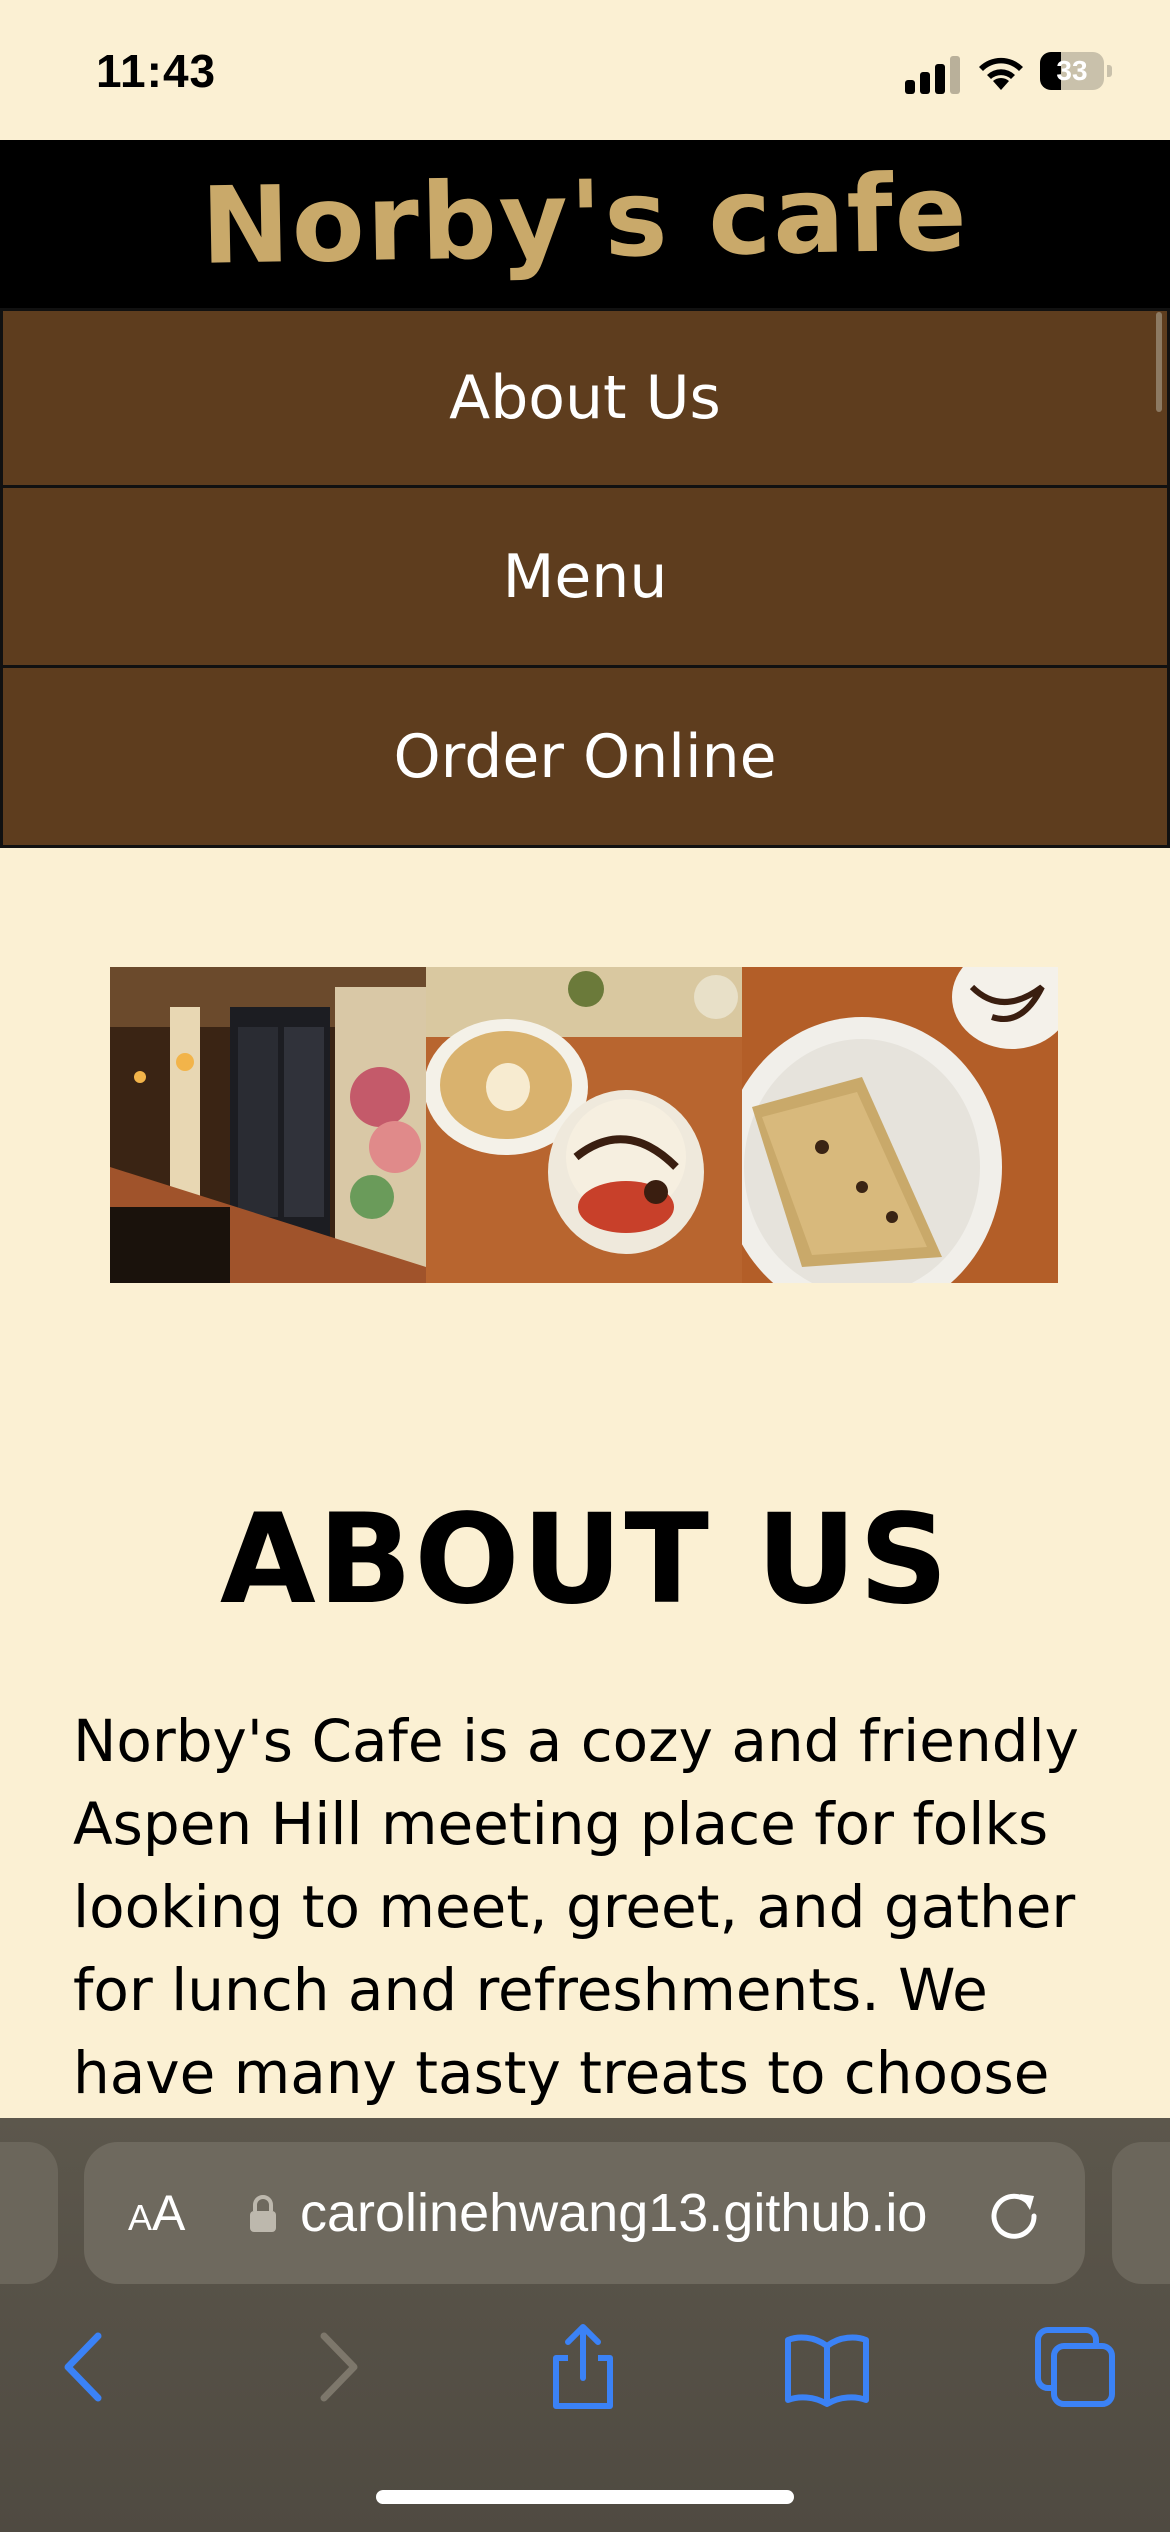 The image size is (1170, 2532). I want to click on nav-about-us: About Us, so click(585, 398).